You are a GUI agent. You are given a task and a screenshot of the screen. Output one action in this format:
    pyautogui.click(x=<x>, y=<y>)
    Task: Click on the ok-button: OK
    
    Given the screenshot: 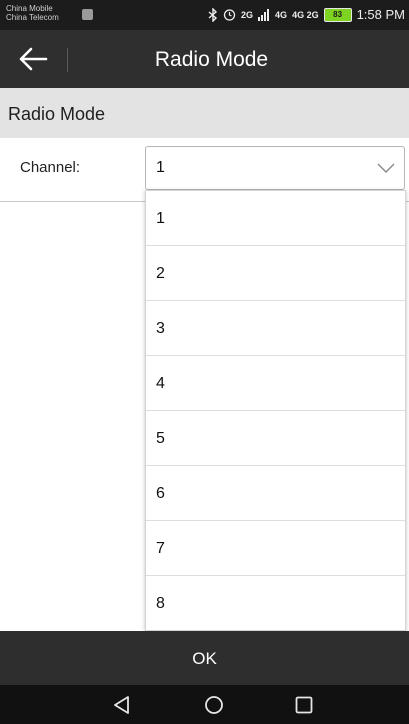 What is the action you would take?
    pyautogui.click(x=204, y=658)
    